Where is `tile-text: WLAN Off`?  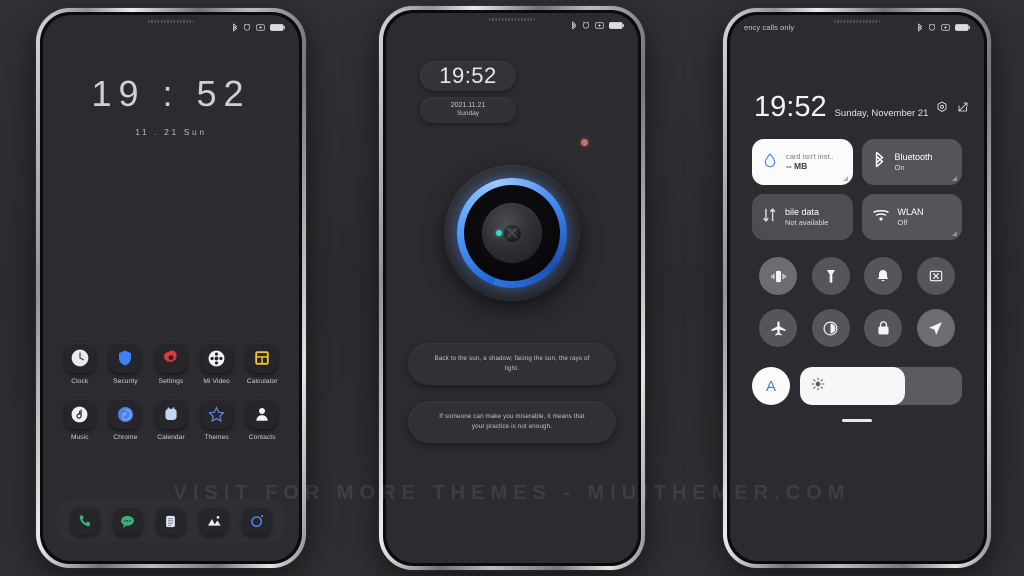
tile-text: WLAN Off is located at coordinates (911, 217).